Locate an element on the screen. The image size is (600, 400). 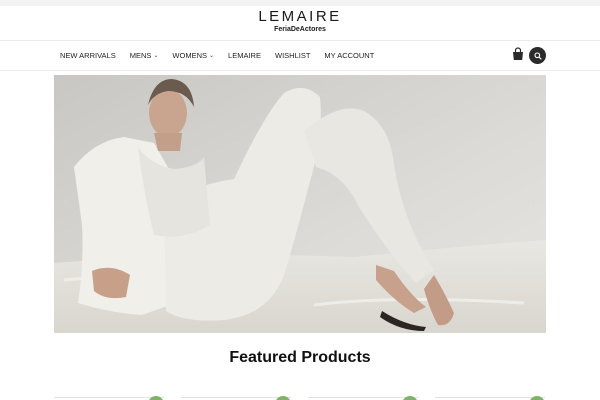
nav-item-label: WISHLIST is located at coordinates (292, 55).